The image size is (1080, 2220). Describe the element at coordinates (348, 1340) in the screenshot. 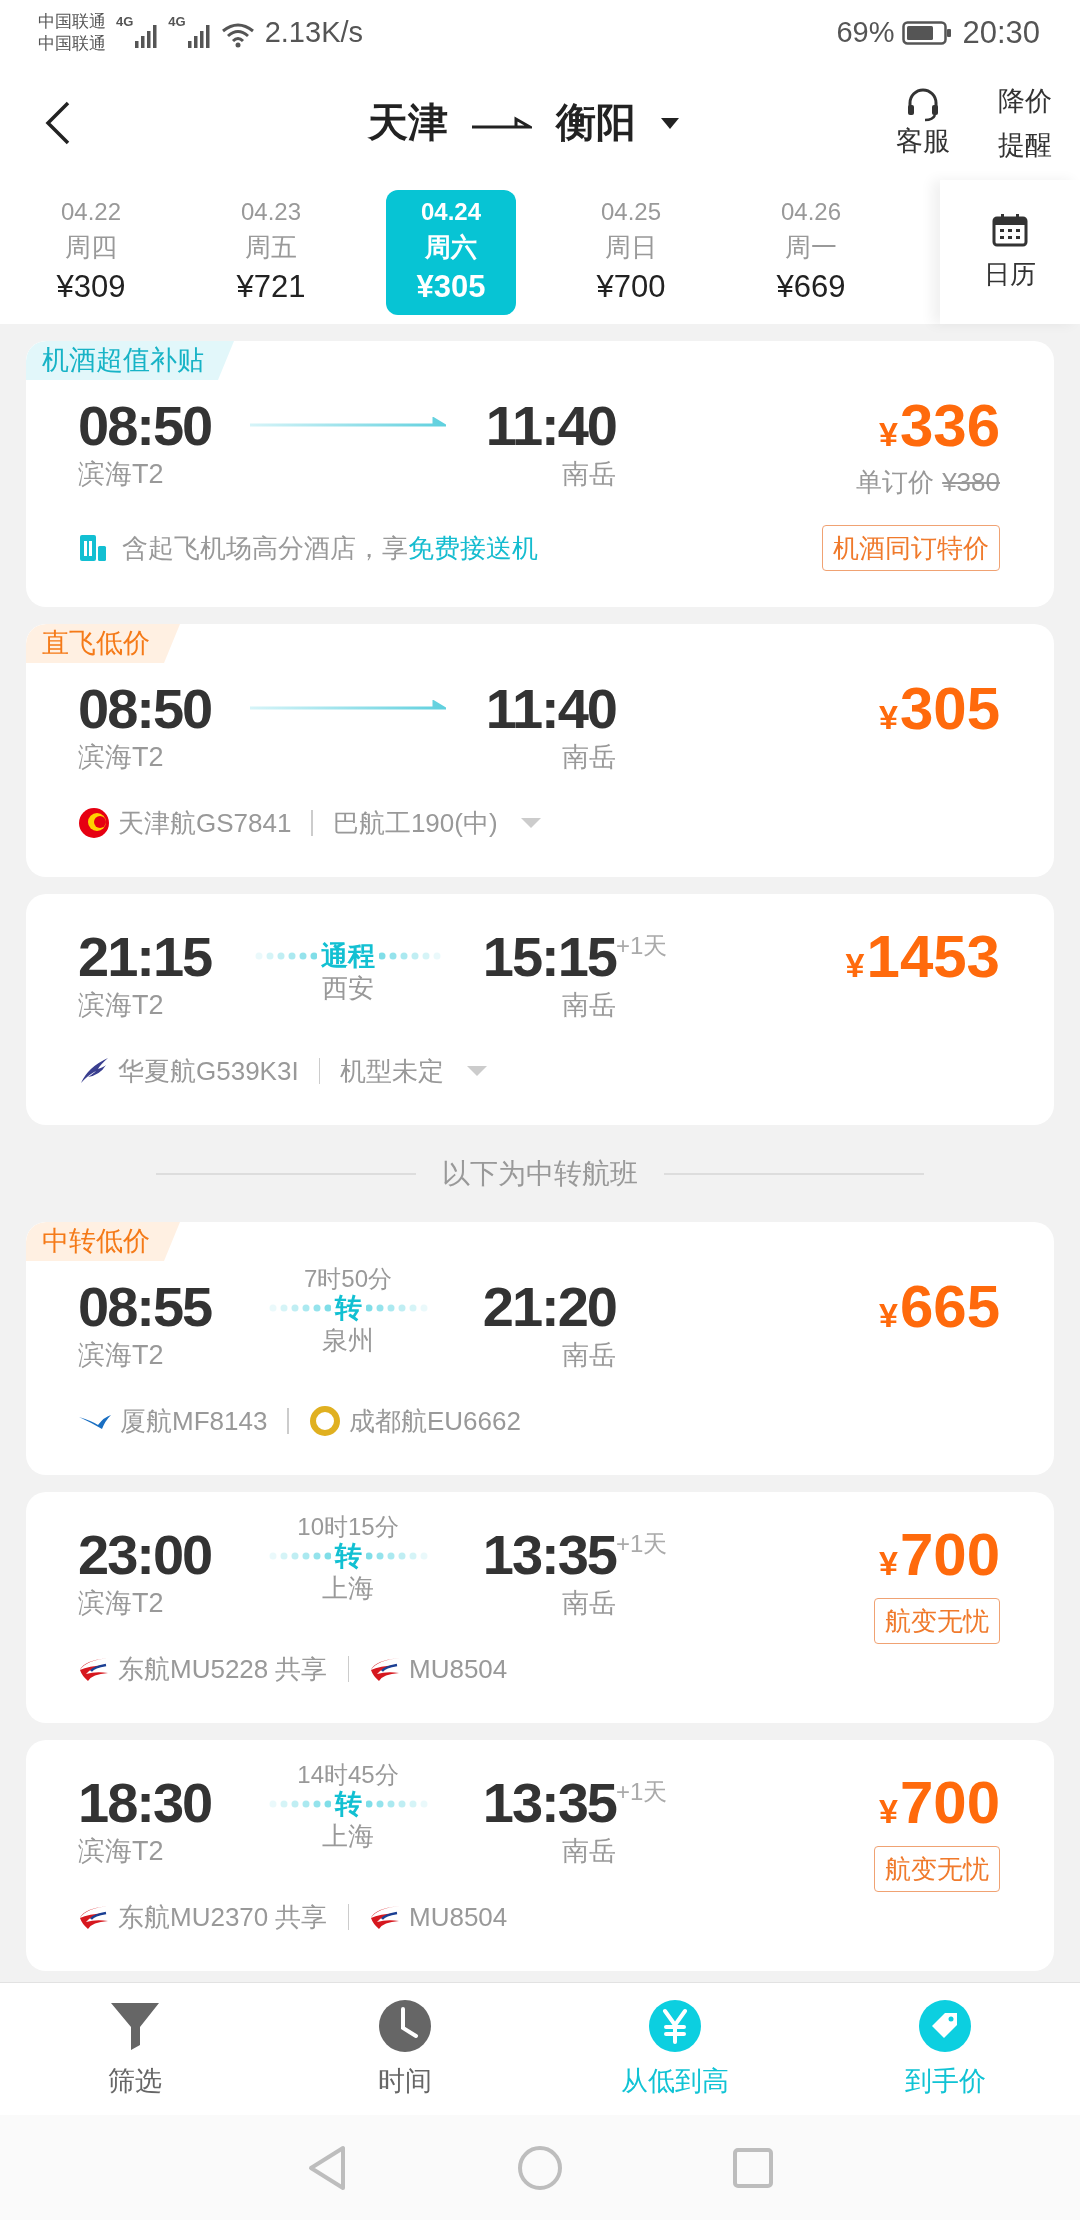

I see `stopover-city: 泉州` at that location.